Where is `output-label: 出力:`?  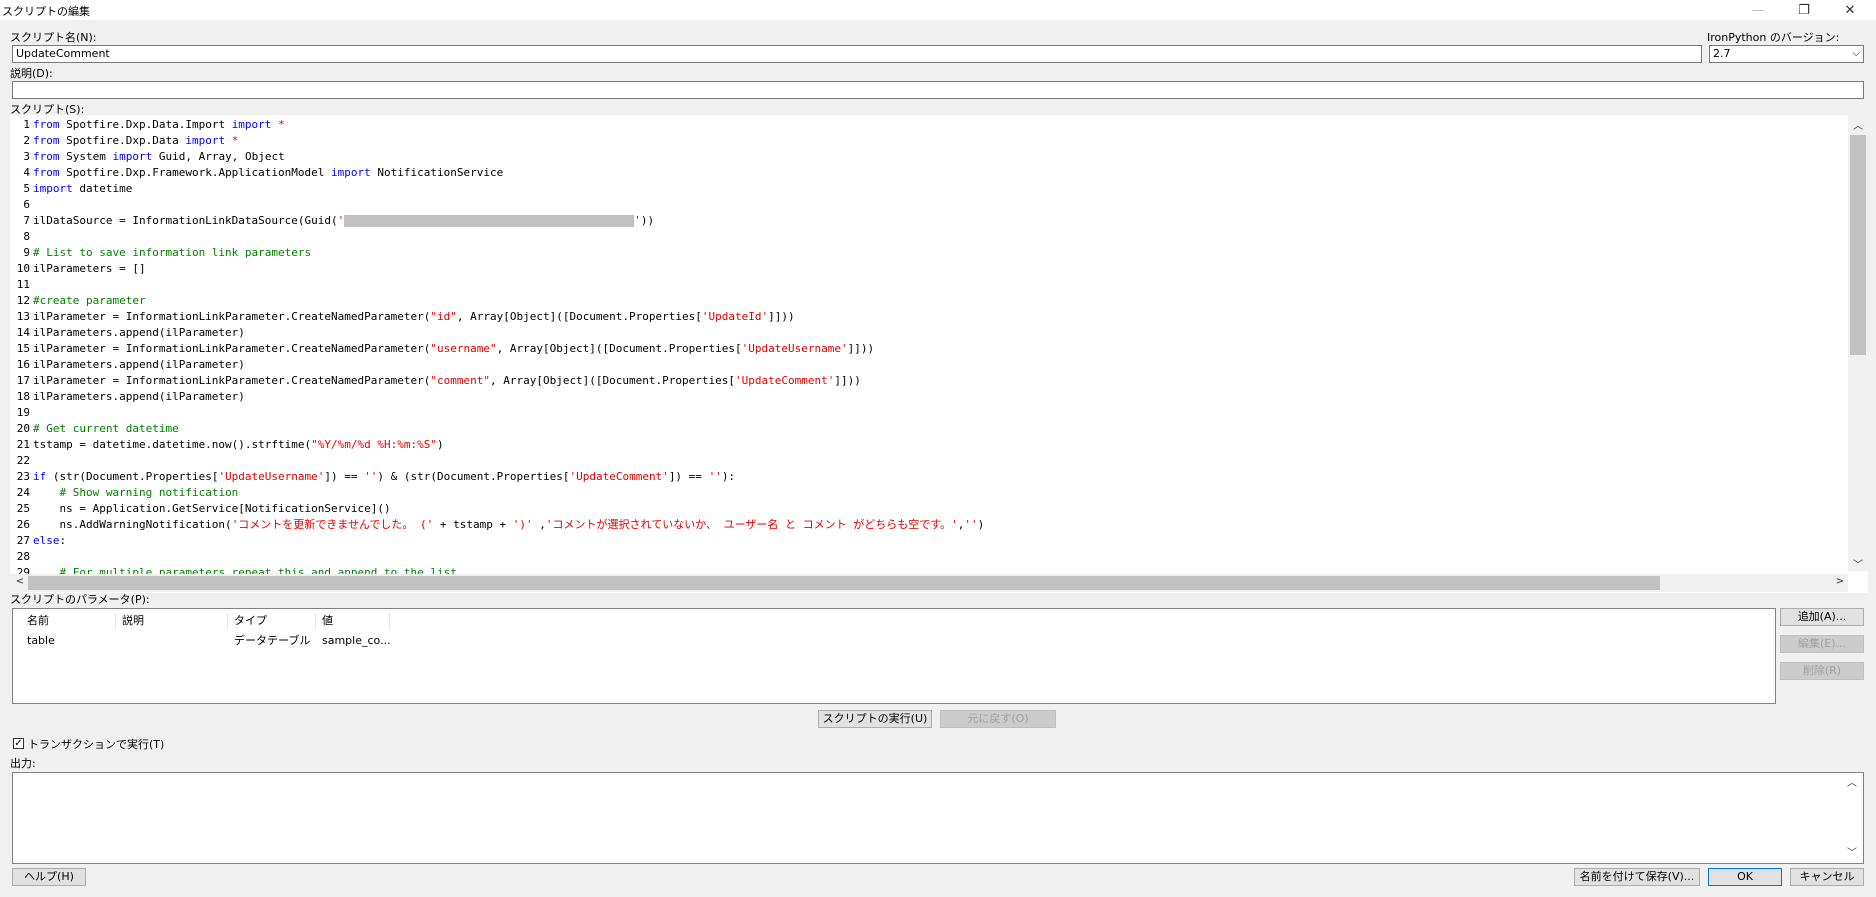
output-label: 出力: is located at coordinates (23, 763).